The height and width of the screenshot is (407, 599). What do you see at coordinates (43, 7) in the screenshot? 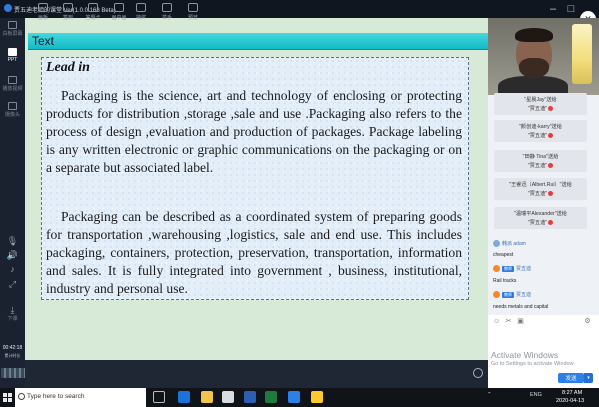
I see `palette-icon` at bounding box center [43, 7].